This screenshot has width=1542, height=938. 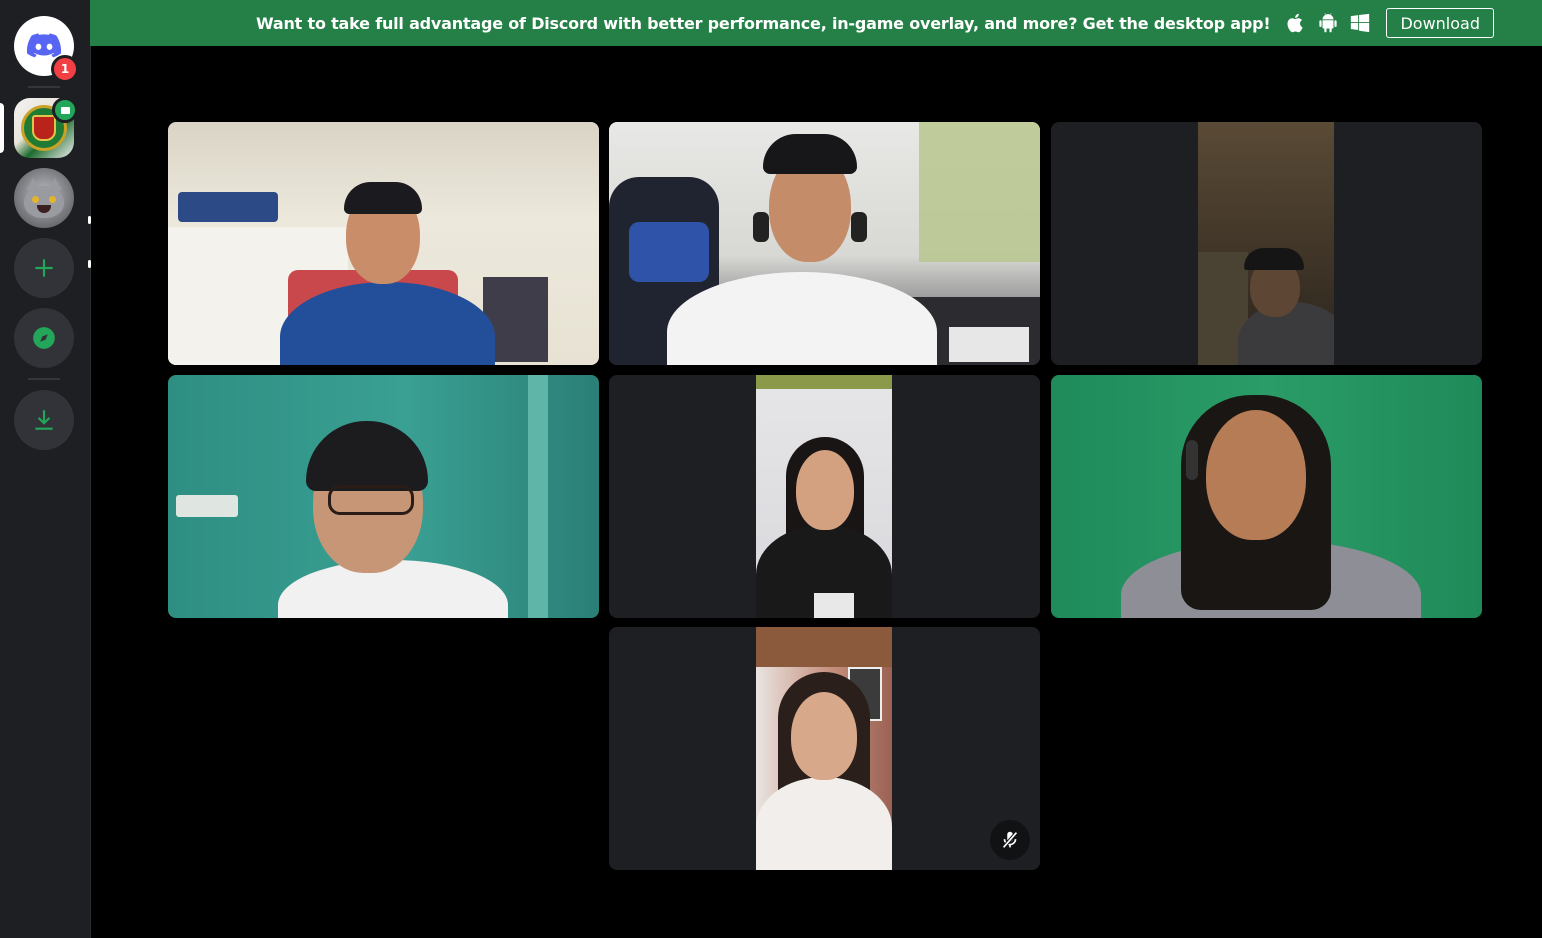 I want to click on cat-server-icon, so click(x=44, y=198).